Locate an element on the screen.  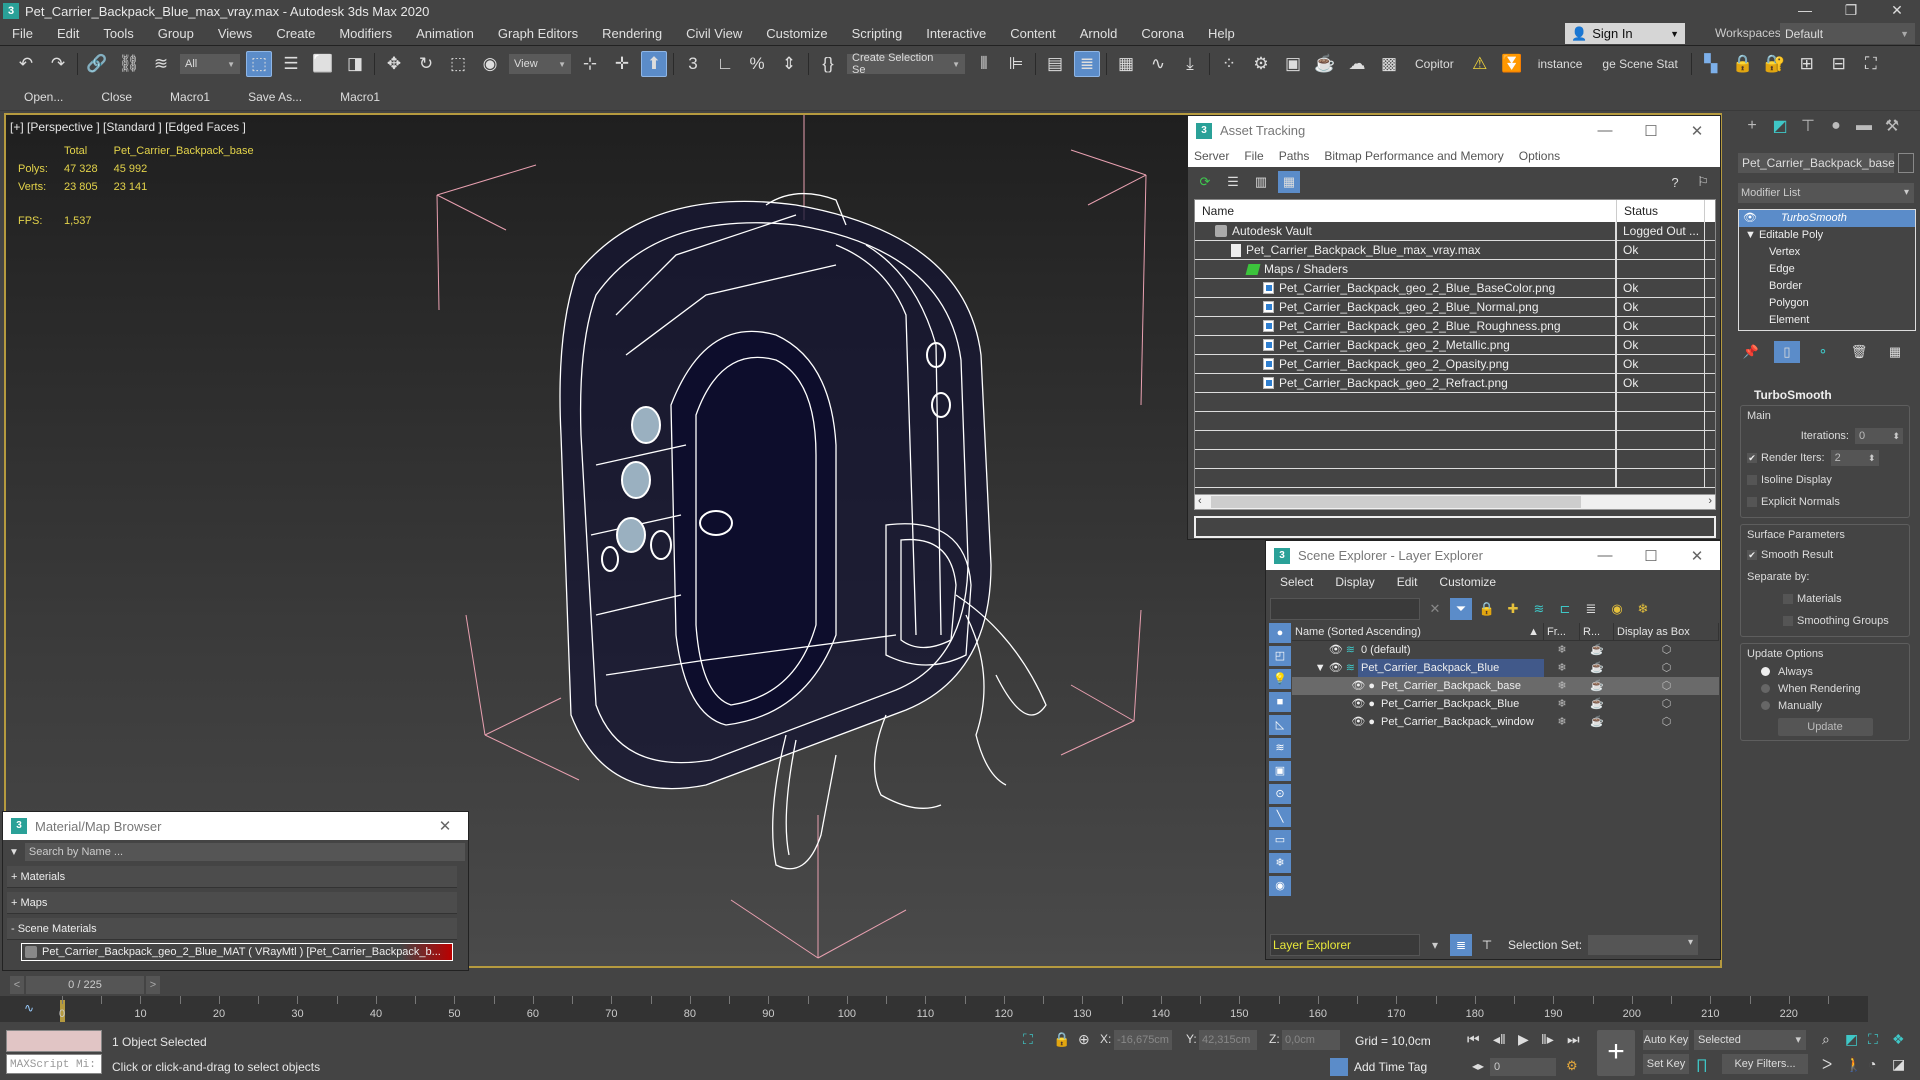
render-setup-icon: ⚙ is located at coordinates (1261, 64).